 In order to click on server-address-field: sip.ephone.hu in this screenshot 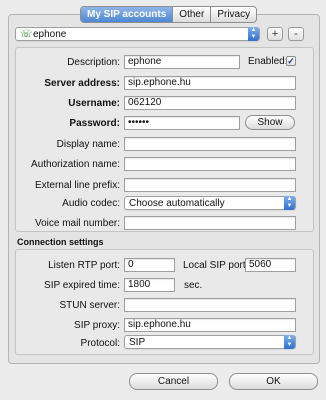, I will do `click(210, 83)`.